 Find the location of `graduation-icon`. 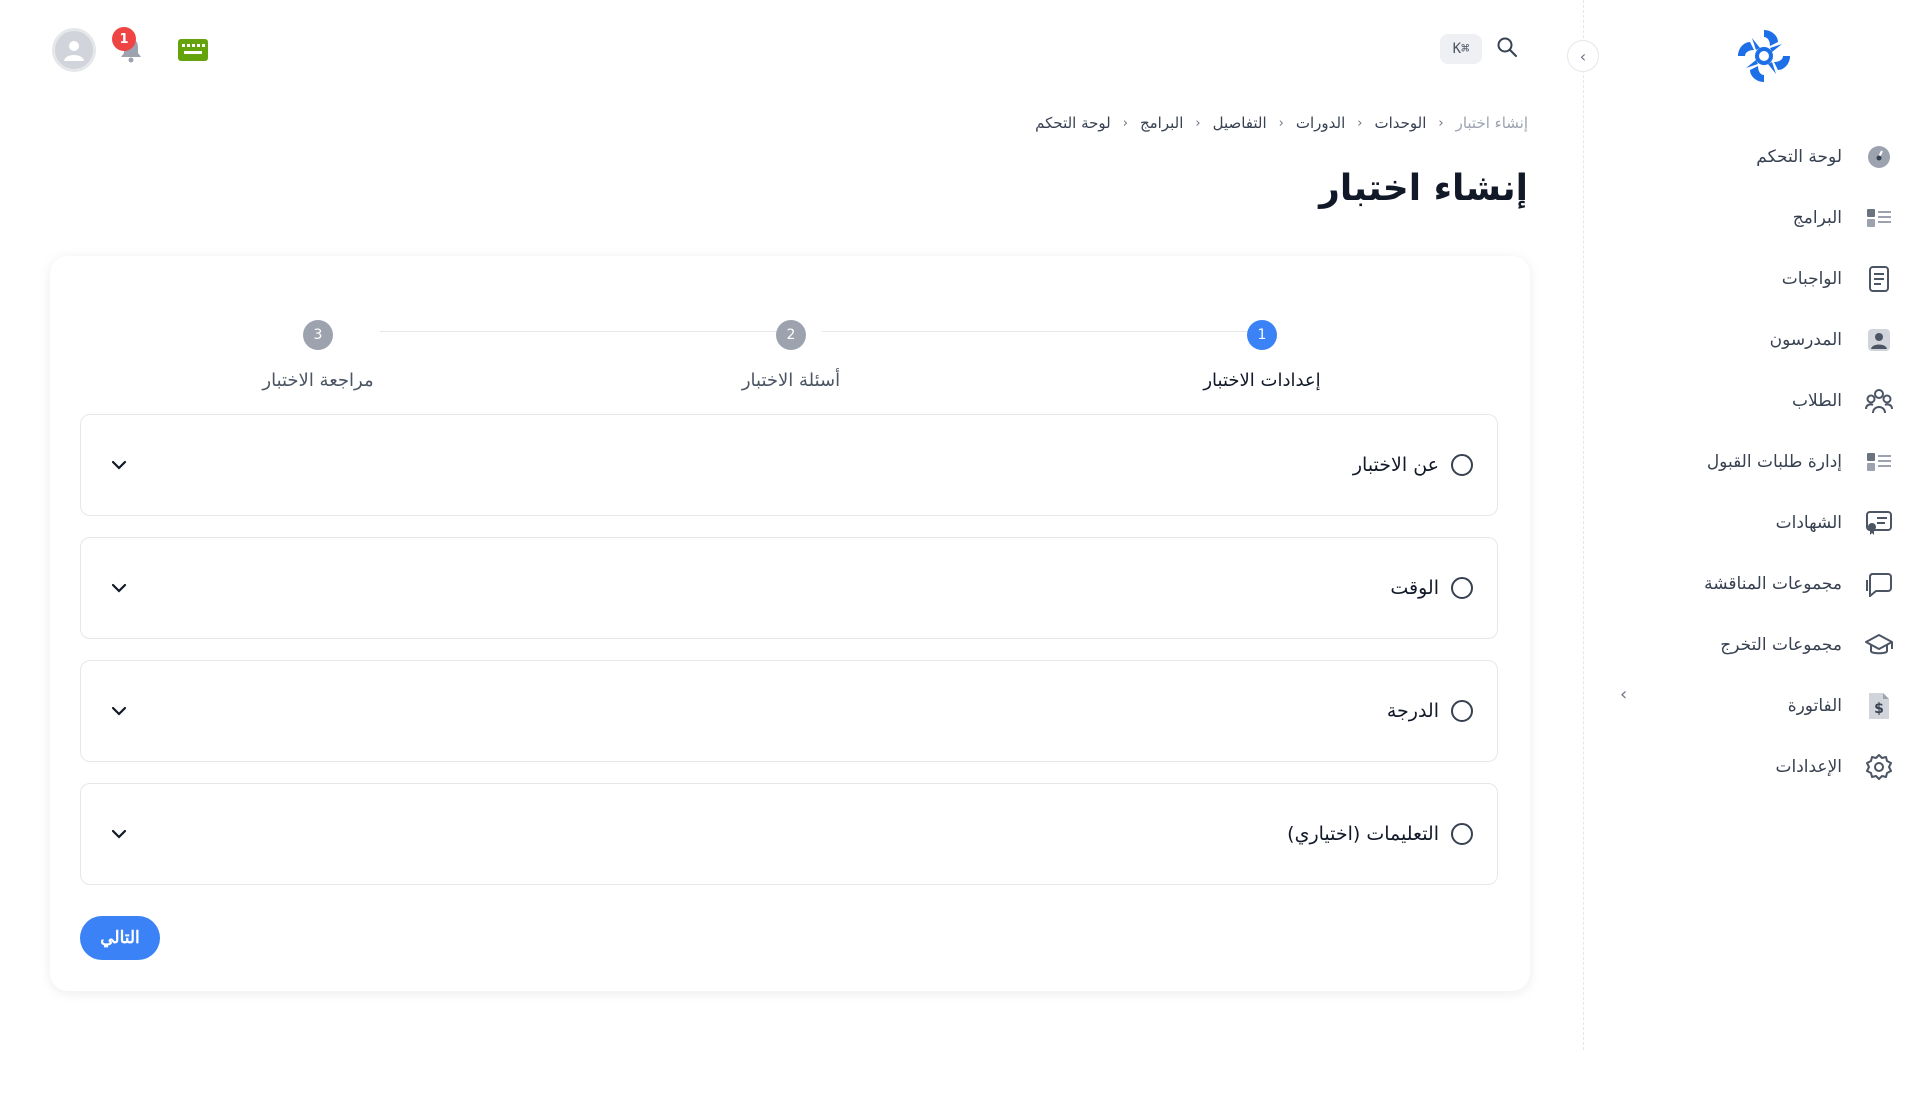

graduation-icon is located at coordinates (1879, 645).